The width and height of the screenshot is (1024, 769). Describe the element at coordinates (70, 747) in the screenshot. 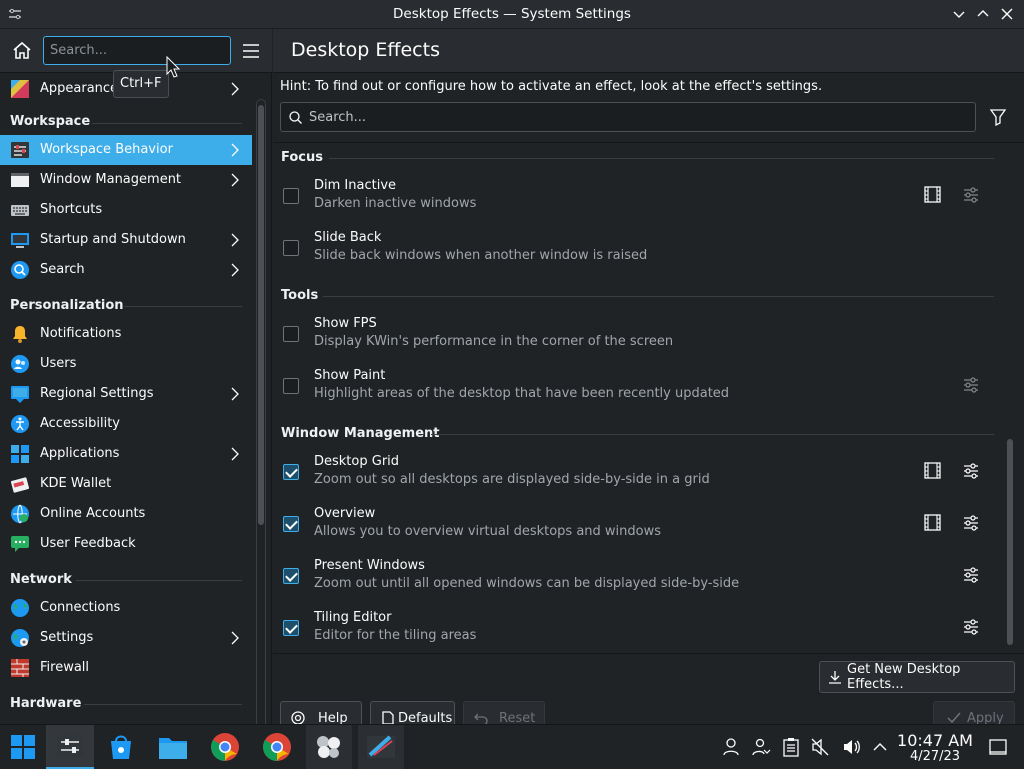

I see `taskbar-system-settings` at that location.